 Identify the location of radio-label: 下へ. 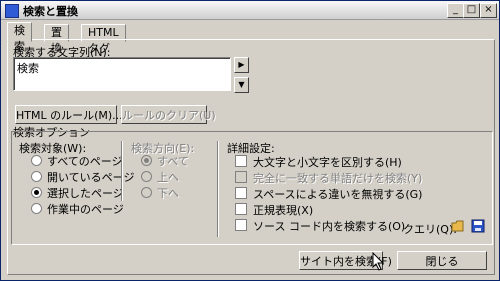
(168, 193).